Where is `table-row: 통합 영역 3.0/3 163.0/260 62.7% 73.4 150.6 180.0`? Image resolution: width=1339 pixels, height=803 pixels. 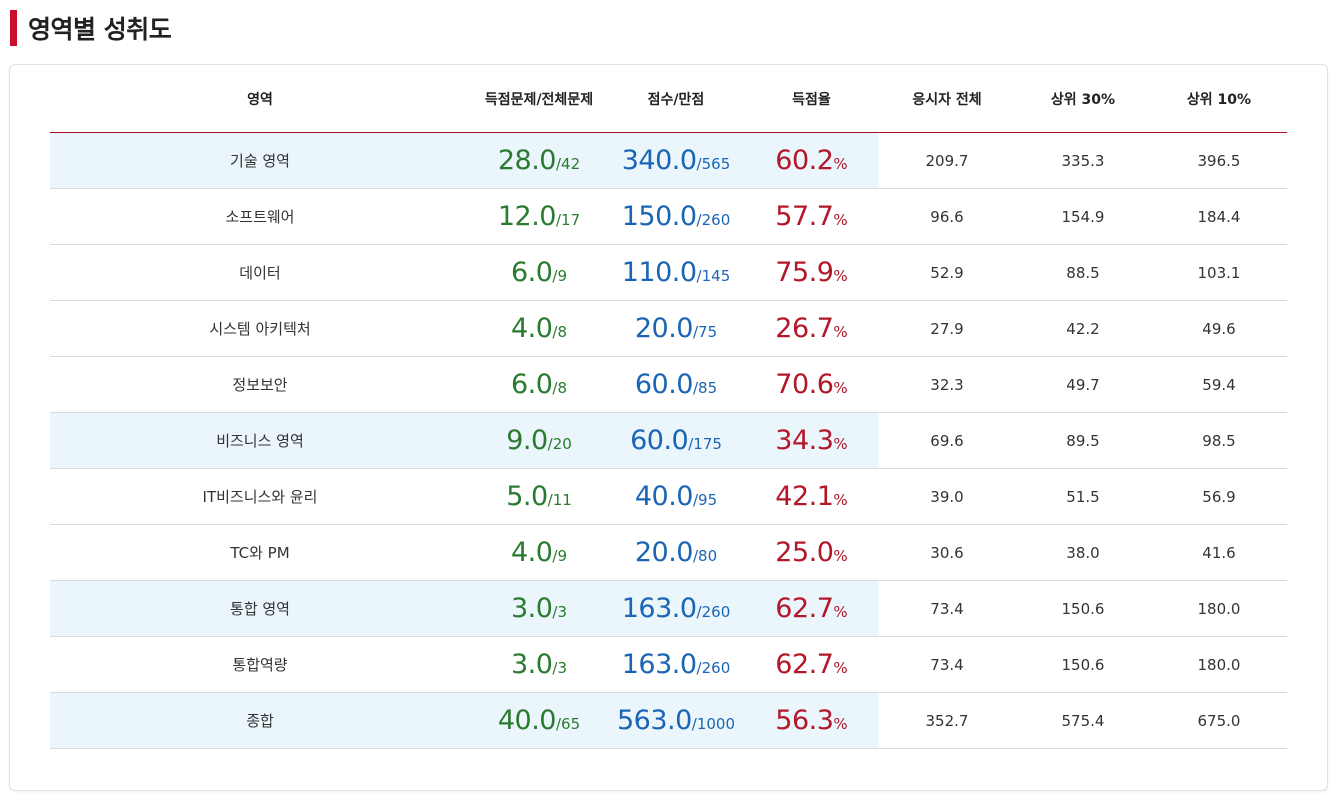 table-row: 통합 영역 3.0/3 163.0/260 62.7% 73.4 150.6 180.0 is located at coordinates (668, 608).